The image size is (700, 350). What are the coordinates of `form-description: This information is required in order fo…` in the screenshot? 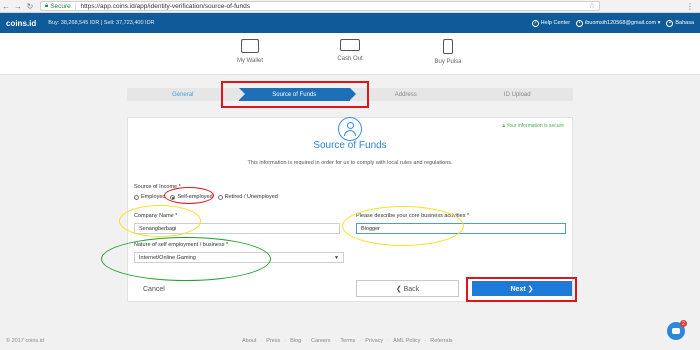 It's located at (350, 163).